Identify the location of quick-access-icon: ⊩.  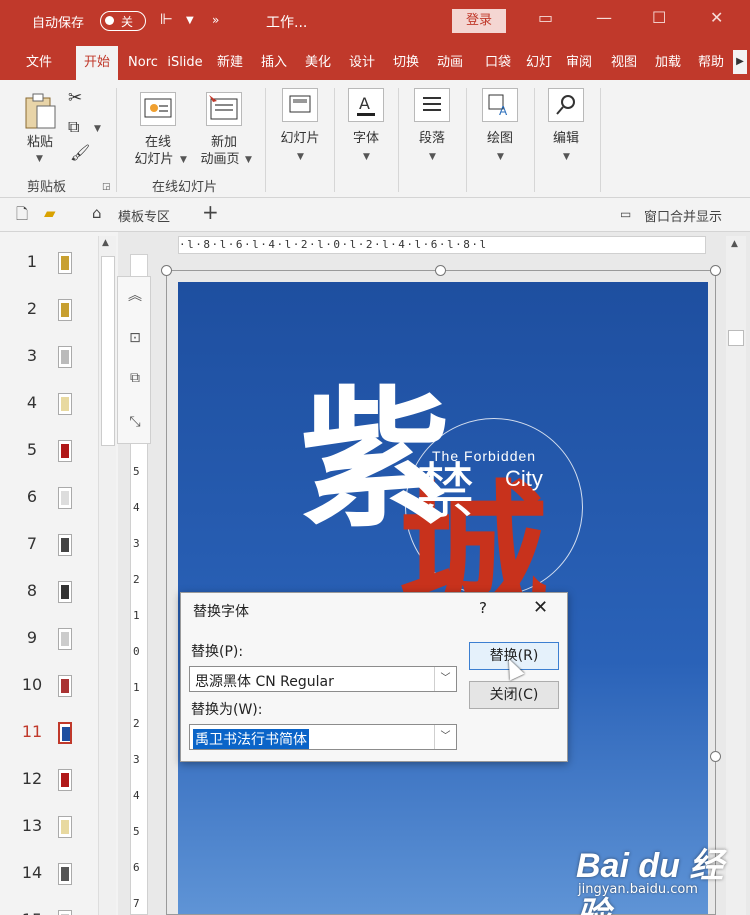
(166, 19).